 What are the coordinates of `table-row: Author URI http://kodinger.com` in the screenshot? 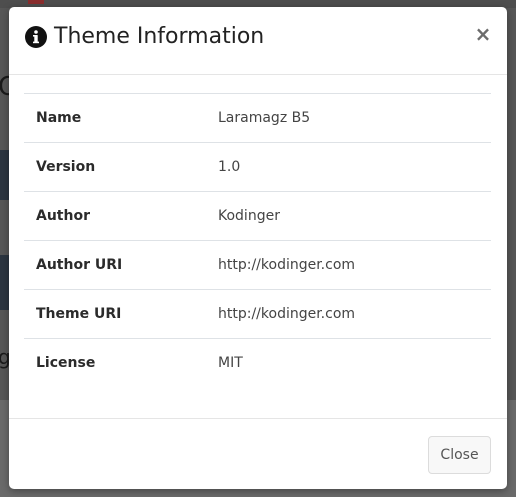 It's located at (257, 265).